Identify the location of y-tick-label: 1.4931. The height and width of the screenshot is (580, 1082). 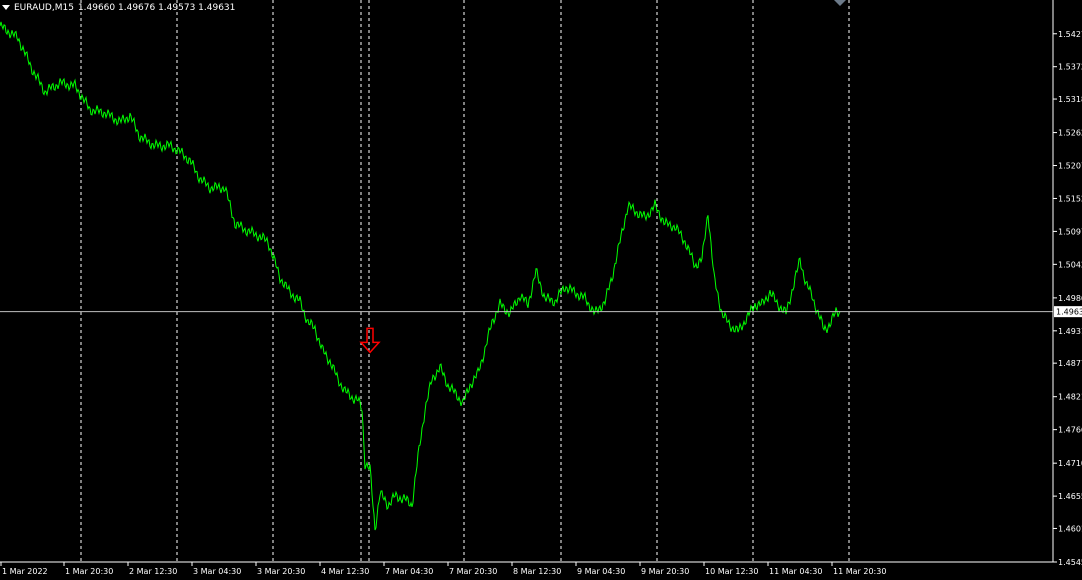
(1070, 331).